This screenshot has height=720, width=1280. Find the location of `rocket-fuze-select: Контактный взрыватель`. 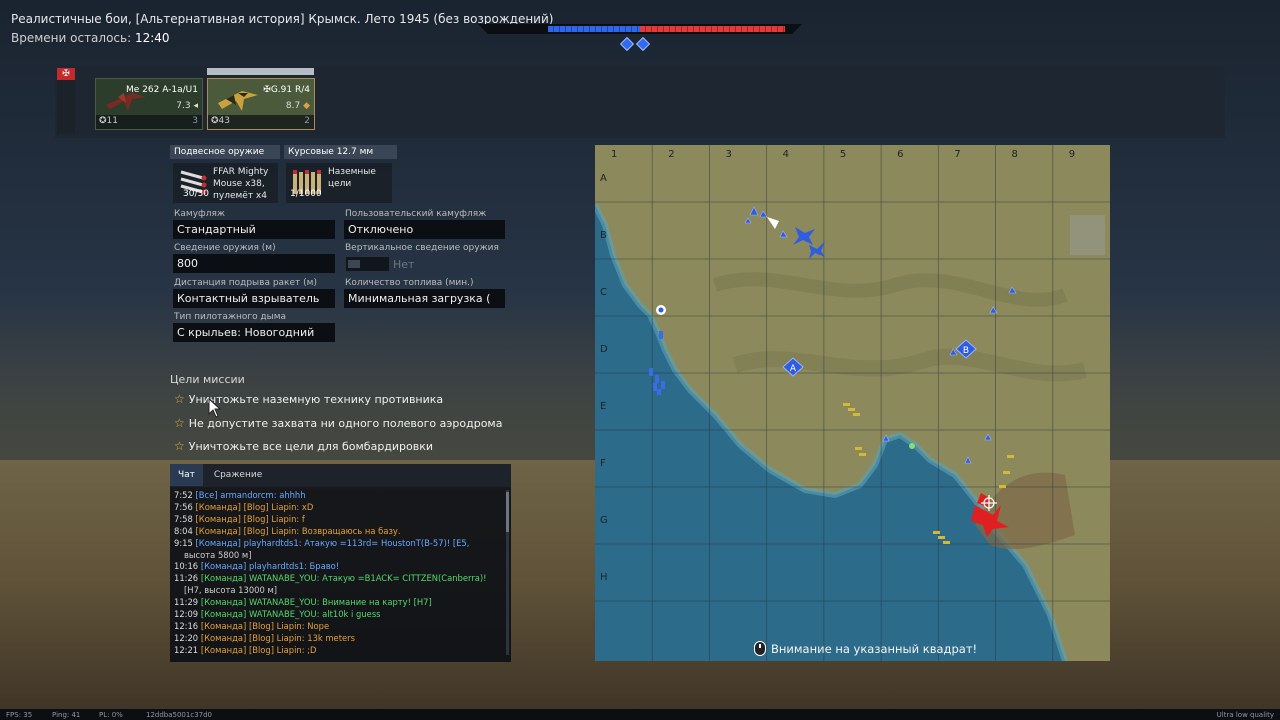

rocket-fuze-select: Контактный взрыватель is located at coordinates (254, 298).